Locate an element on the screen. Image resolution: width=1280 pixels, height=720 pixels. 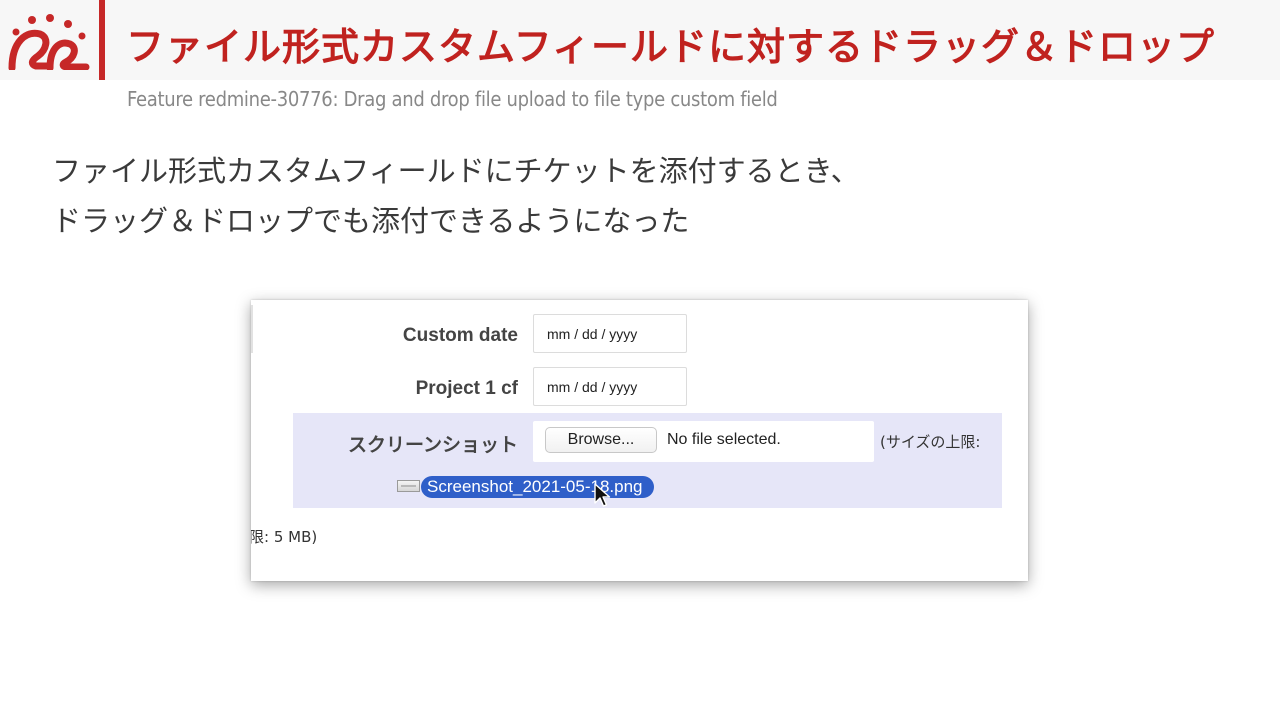
title-divider is located at coordinates (102, 40).